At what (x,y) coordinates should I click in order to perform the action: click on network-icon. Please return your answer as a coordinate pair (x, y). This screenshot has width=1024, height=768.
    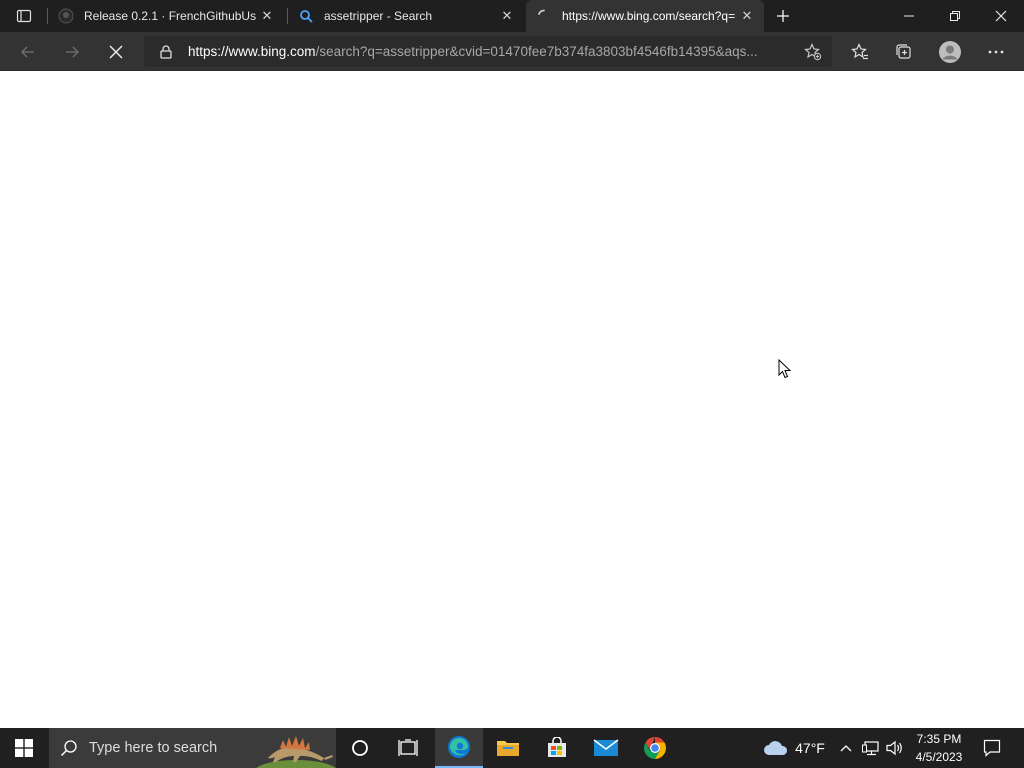
    Looking at the image, I should click on (871, 748).